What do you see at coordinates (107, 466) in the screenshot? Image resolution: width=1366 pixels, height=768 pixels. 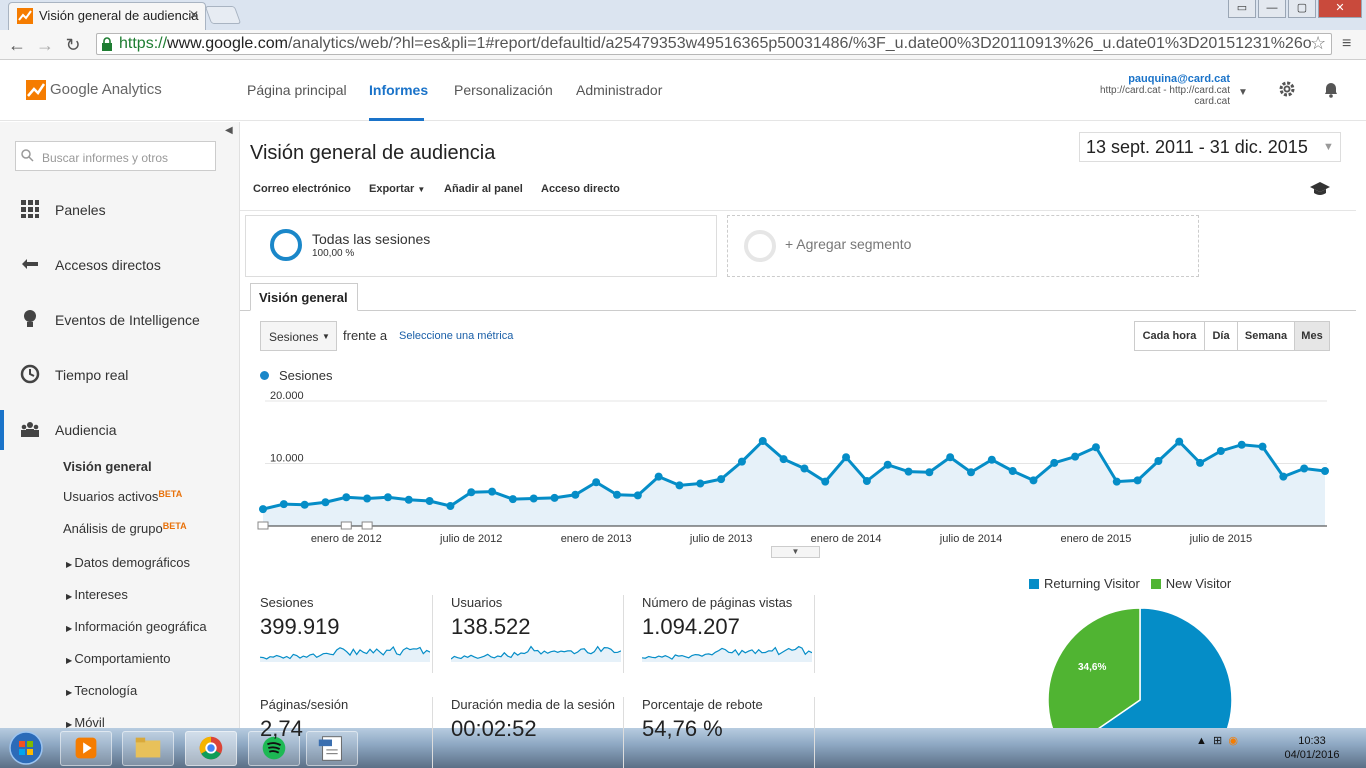 I see `sidebar-sub-vision-general: Visión general` at bounding box center [107, 466].